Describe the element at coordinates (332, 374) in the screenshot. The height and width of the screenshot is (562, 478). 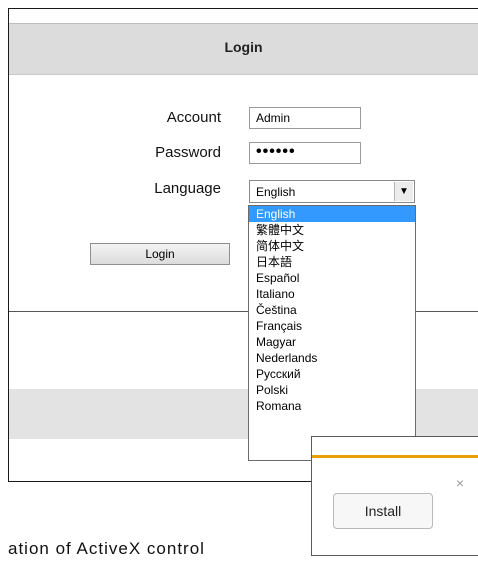
I see `language-option-russian: Русский` at that location.